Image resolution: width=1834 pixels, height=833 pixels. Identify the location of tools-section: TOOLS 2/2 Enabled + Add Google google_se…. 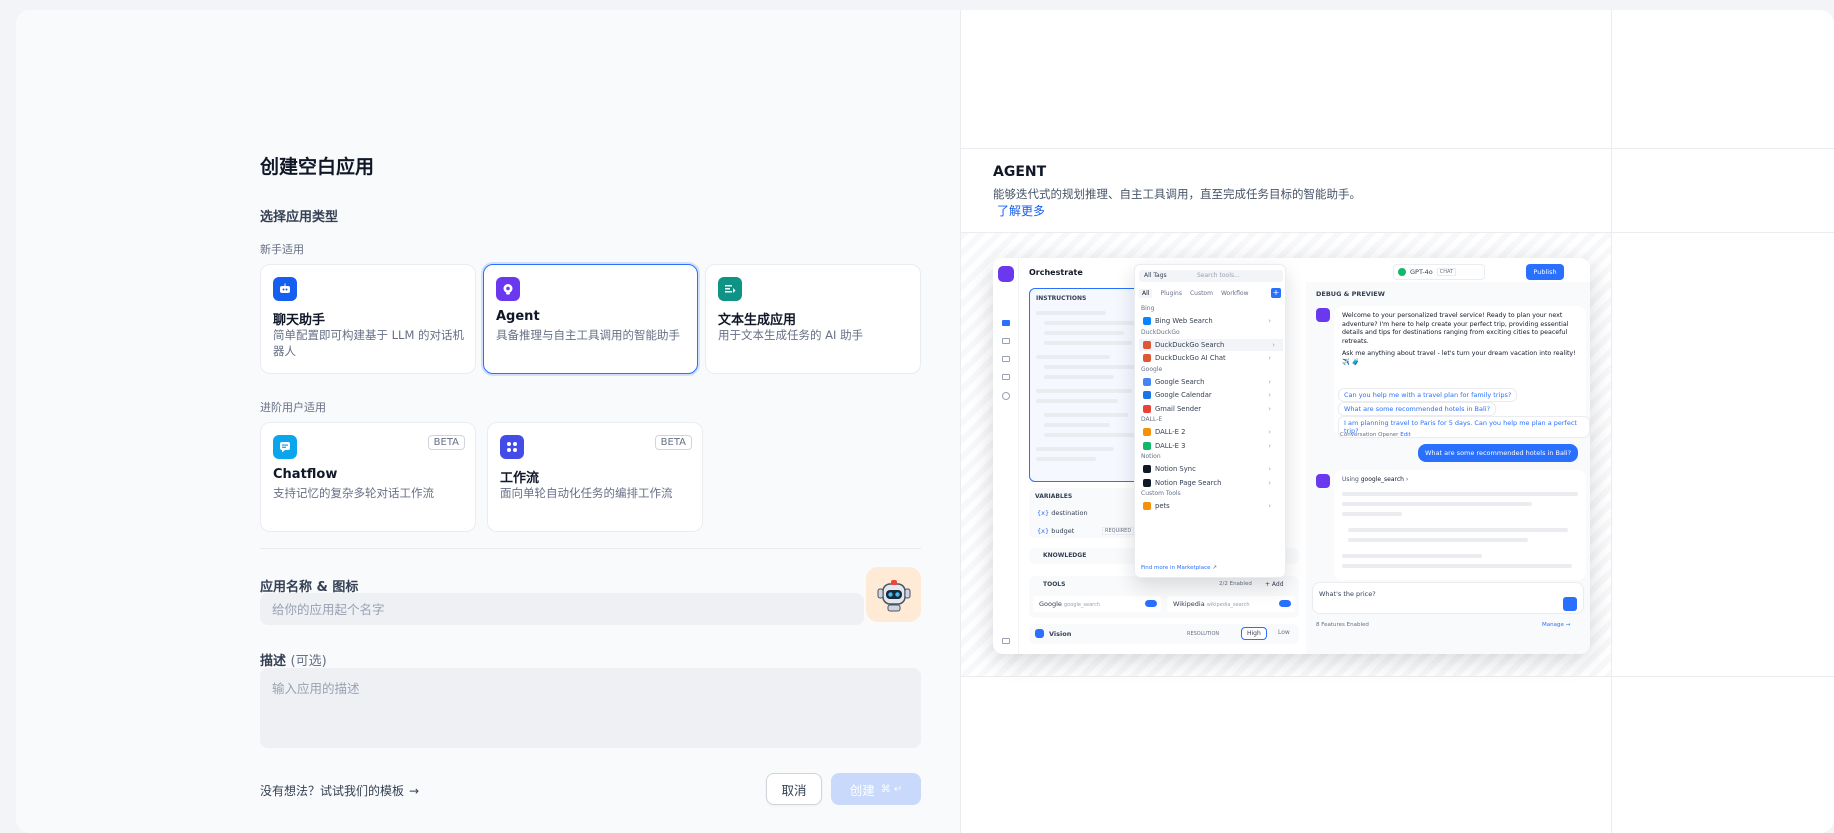
(1164, 597).